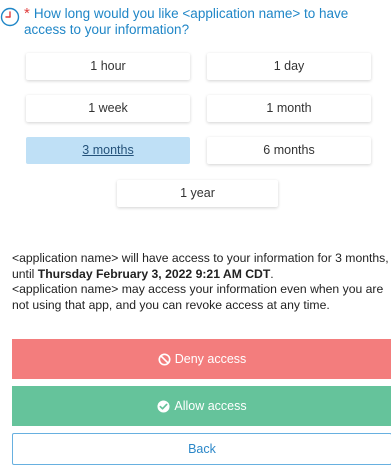 The image size is (391, 465). I want to click on access-duration-end: ., so click(272, 273).